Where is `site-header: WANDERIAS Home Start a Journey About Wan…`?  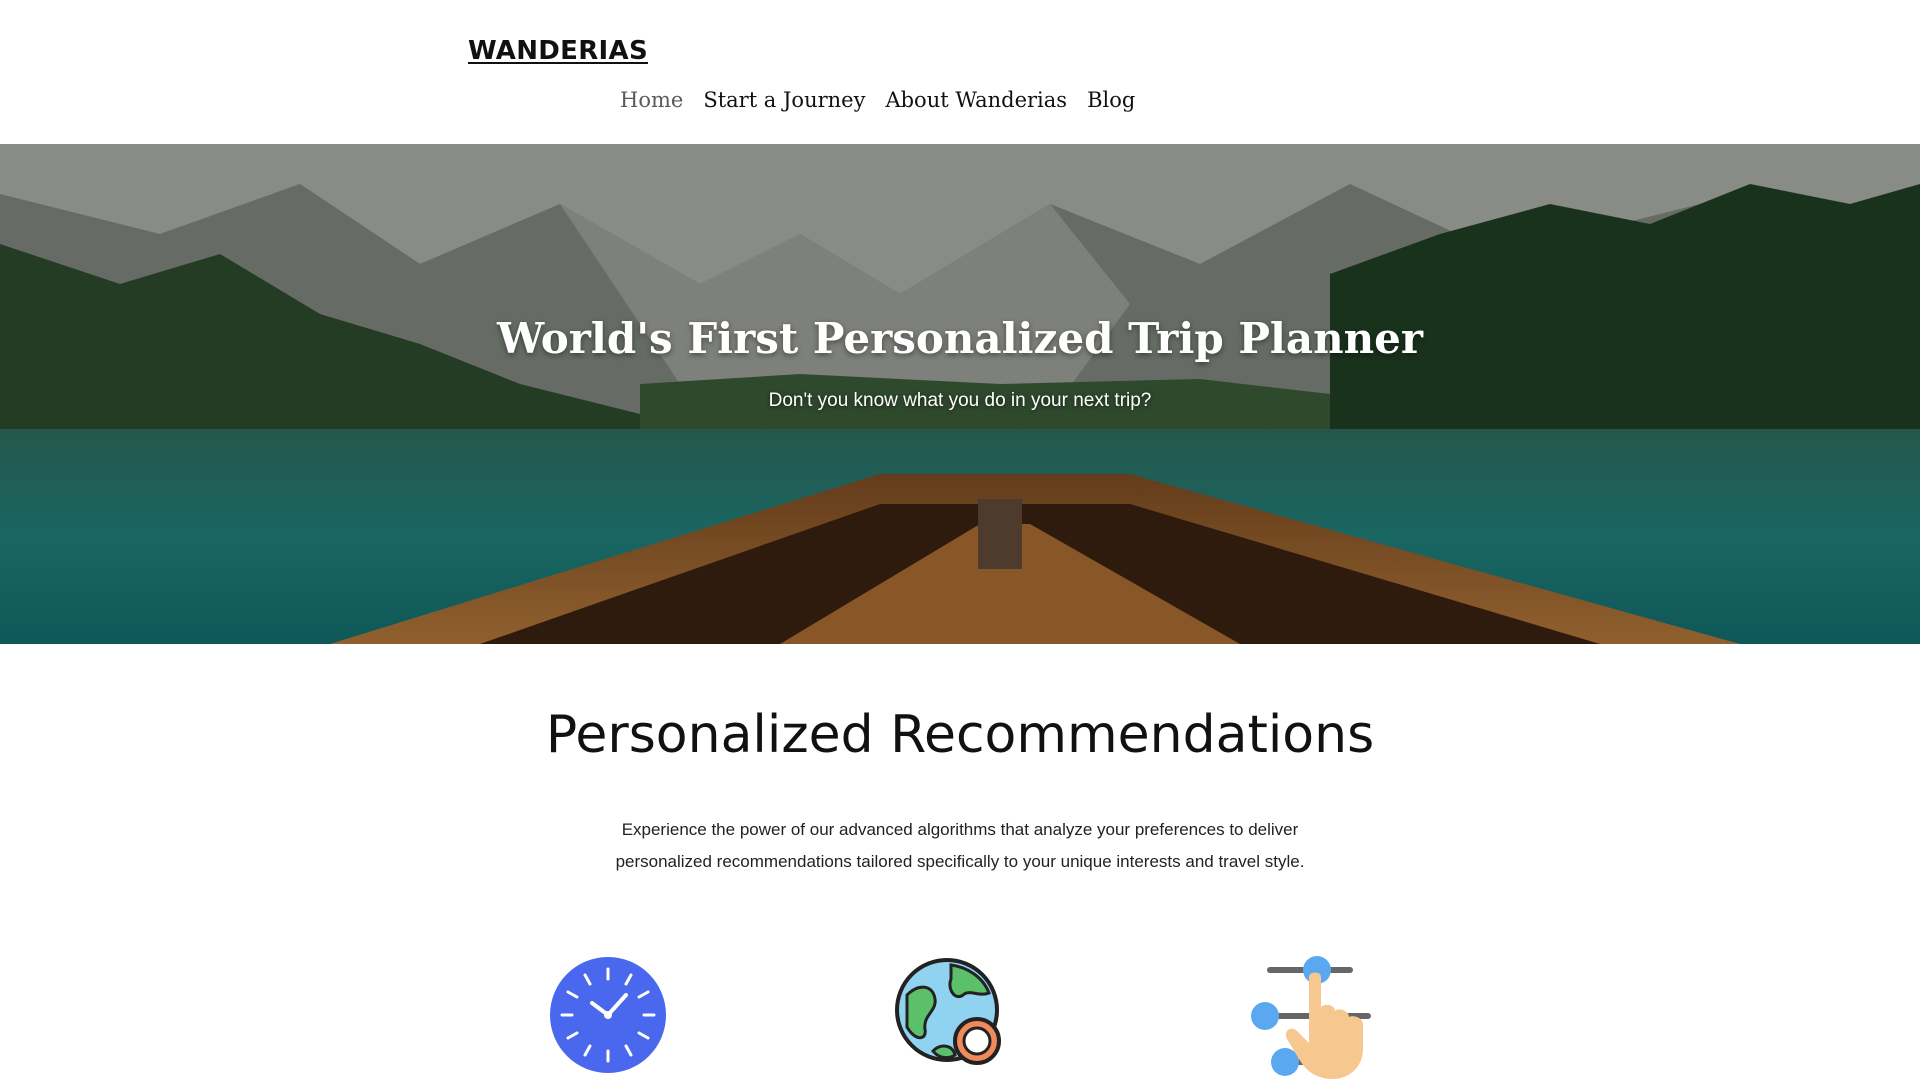 site-header: WANDERIAS Home Start a Journey About Wan… is located at coordinates (960, 72).